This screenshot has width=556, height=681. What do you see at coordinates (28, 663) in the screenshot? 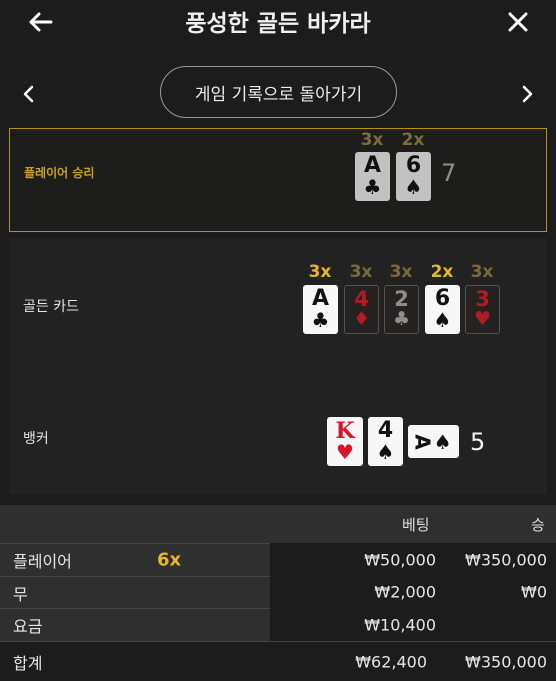
I see `total-label: 합계` at bounding box center [28, 663].